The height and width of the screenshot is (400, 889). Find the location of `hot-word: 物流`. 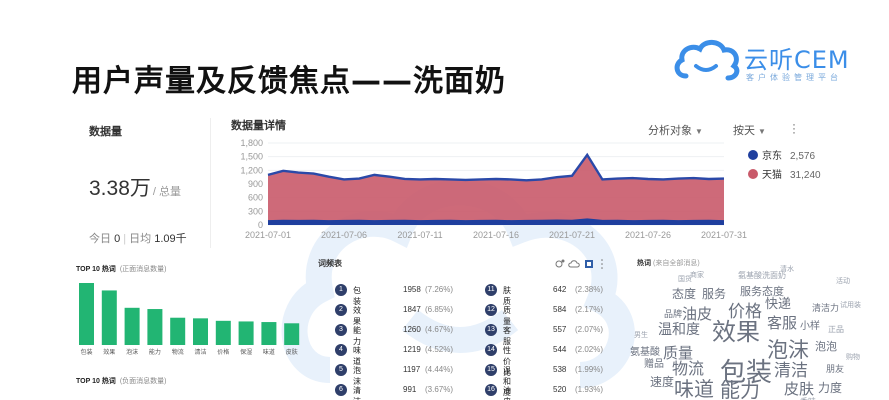

hot-word: 物流 is located at coordinates (688, 369).